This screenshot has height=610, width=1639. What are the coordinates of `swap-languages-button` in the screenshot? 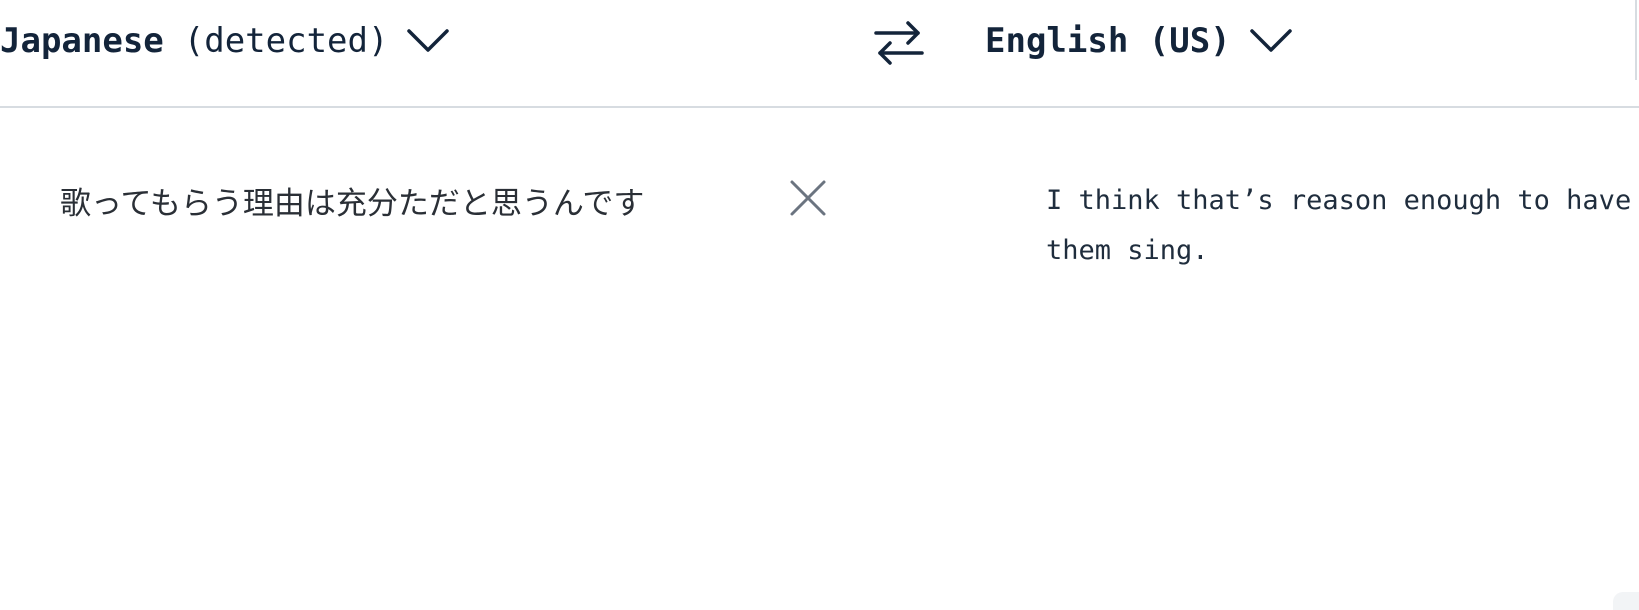 It's located at (899, 43).